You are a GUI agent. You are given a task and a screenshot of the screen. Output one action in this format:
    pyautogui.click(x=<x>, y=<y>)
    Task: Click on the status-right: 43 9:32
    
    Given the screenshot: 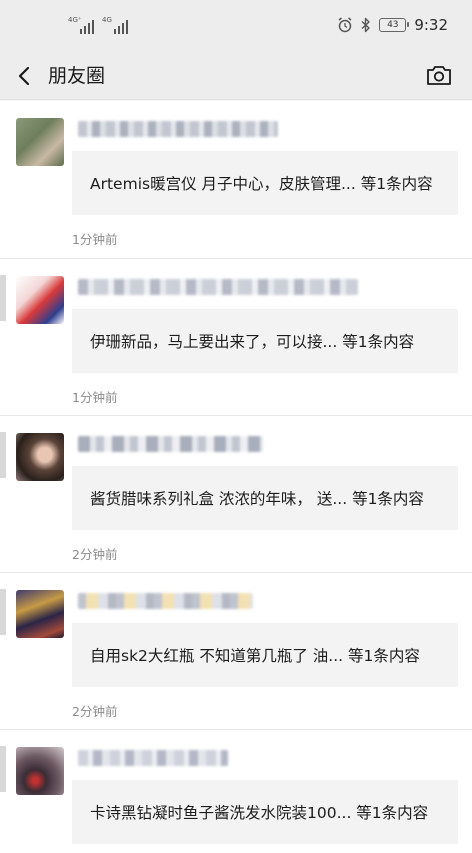 What is the action you would take?
    pyautogui.click(x=392, y=25)
    